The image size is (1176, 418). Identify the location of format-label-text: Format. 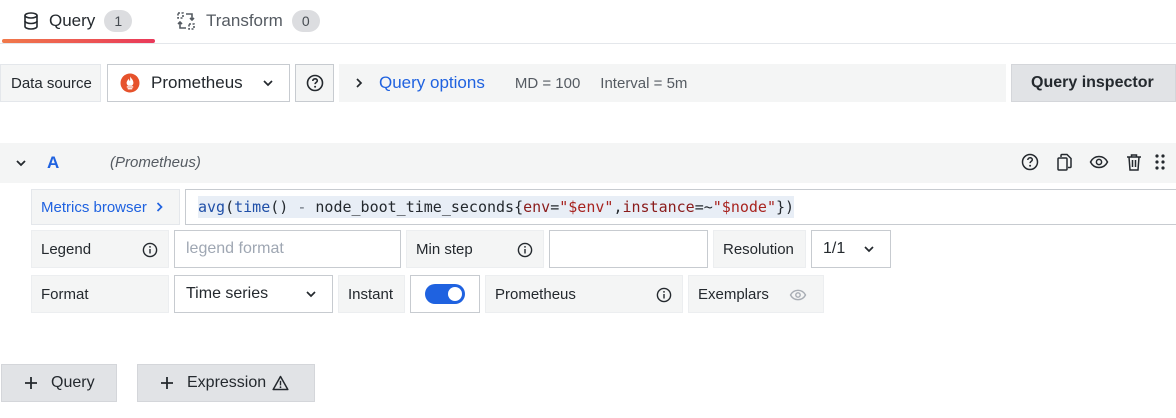
(65, 294).